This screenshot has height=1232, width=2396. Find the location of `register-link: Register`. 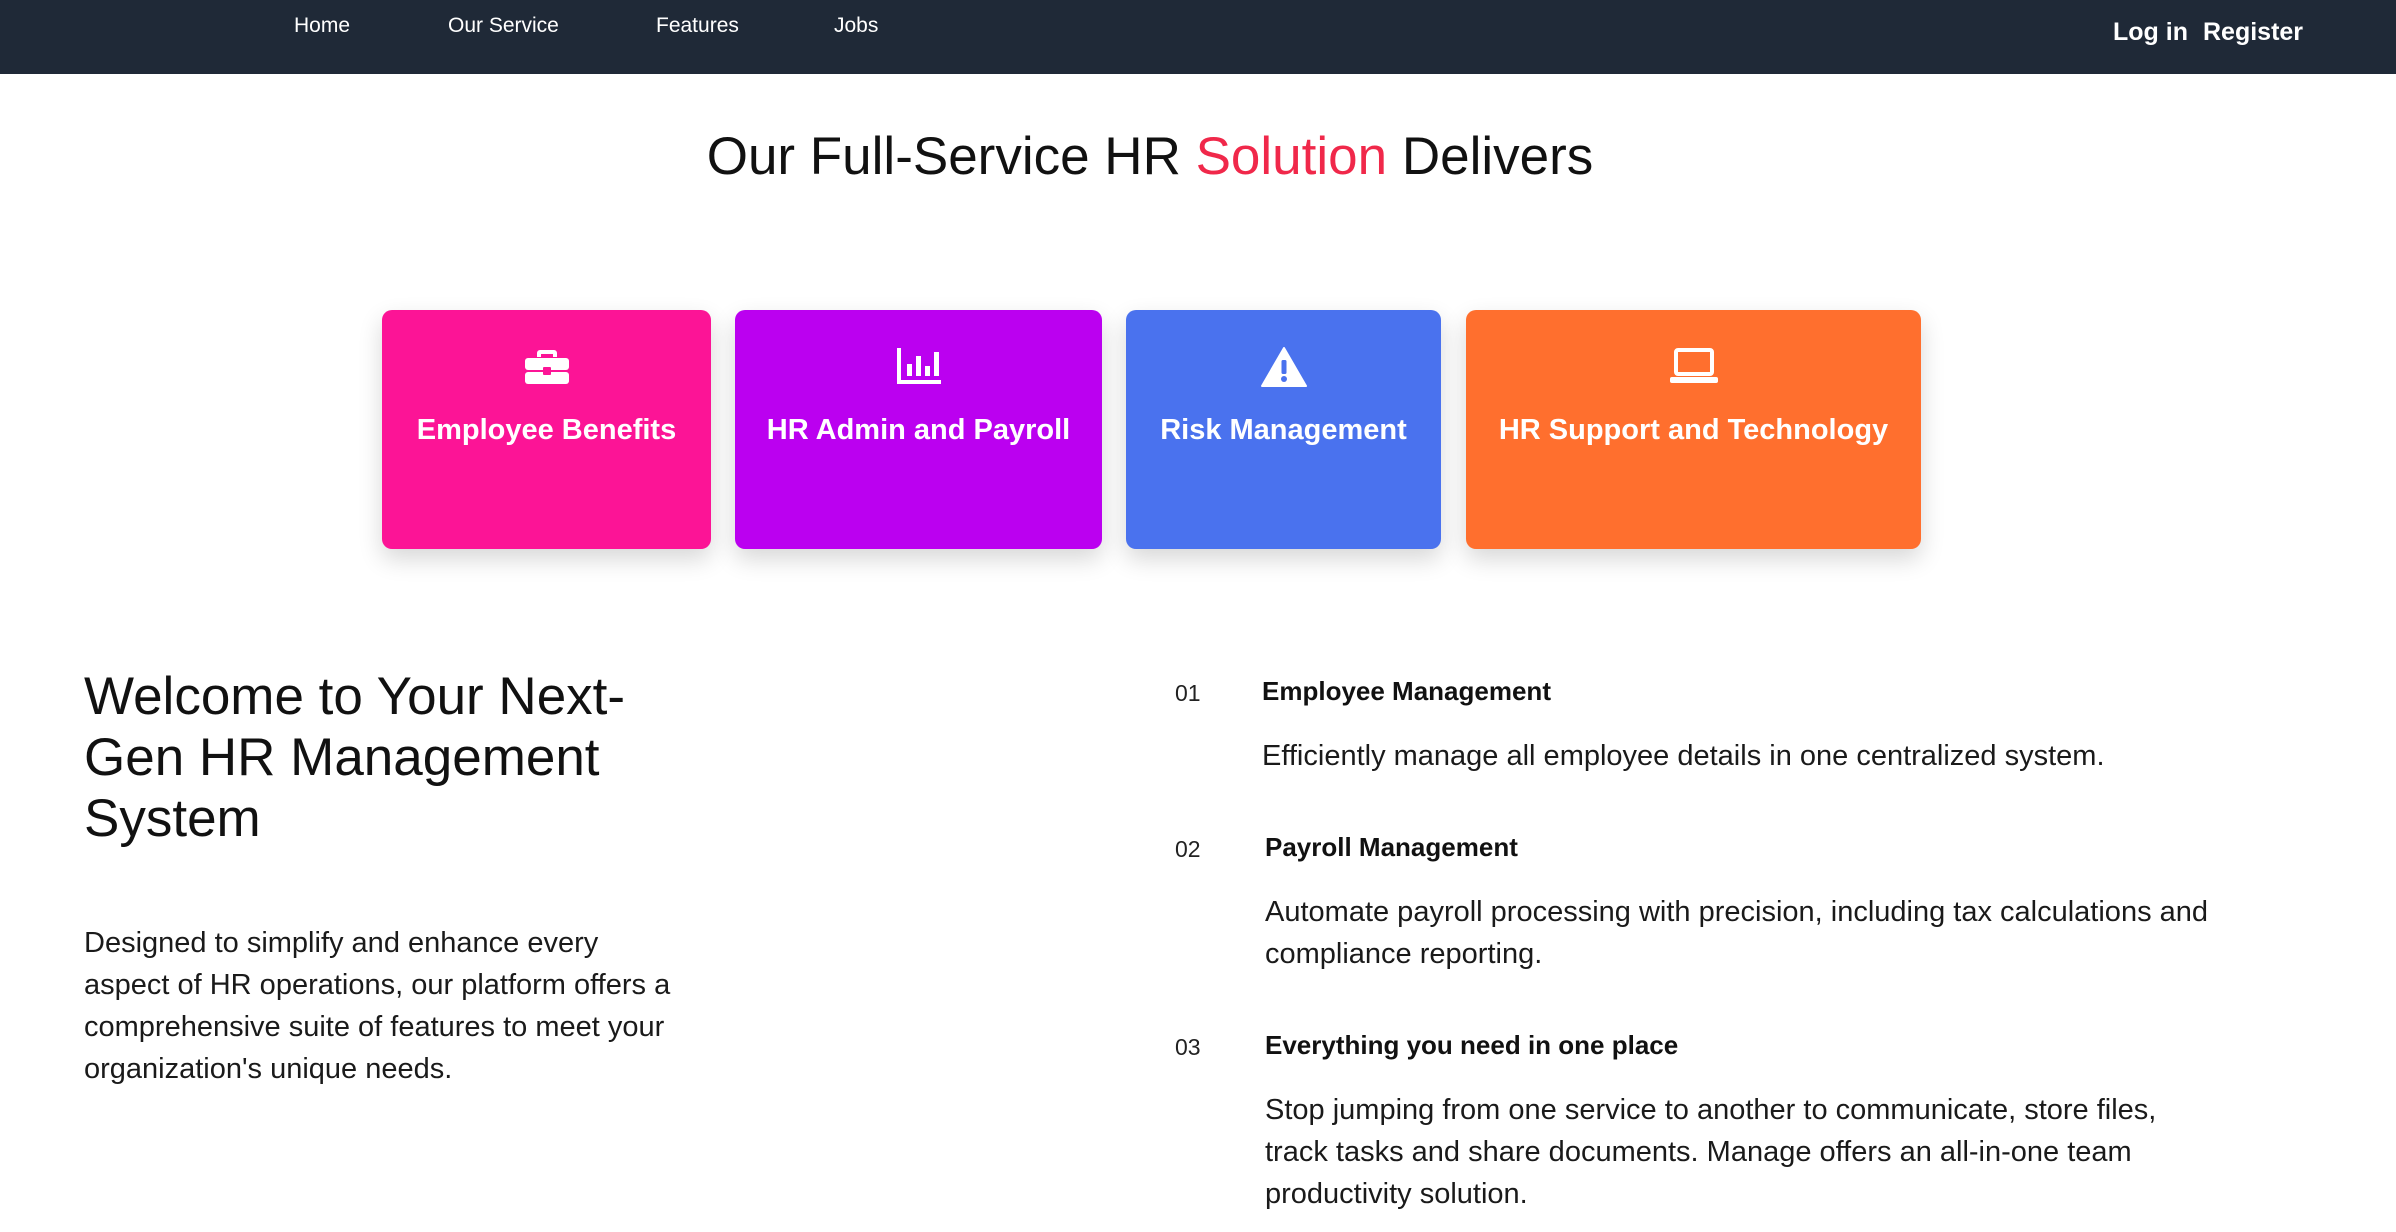

register-link: Register is located at coordinates (2253, 32).